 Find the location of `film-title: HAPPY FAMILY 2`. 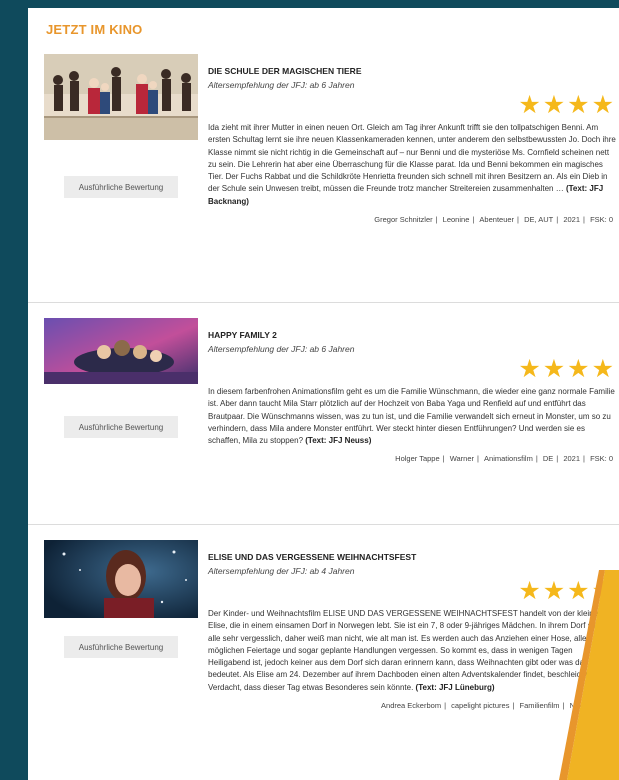

film-title: HAPPY FAMILY 2 is located at coordinates (412, 335).